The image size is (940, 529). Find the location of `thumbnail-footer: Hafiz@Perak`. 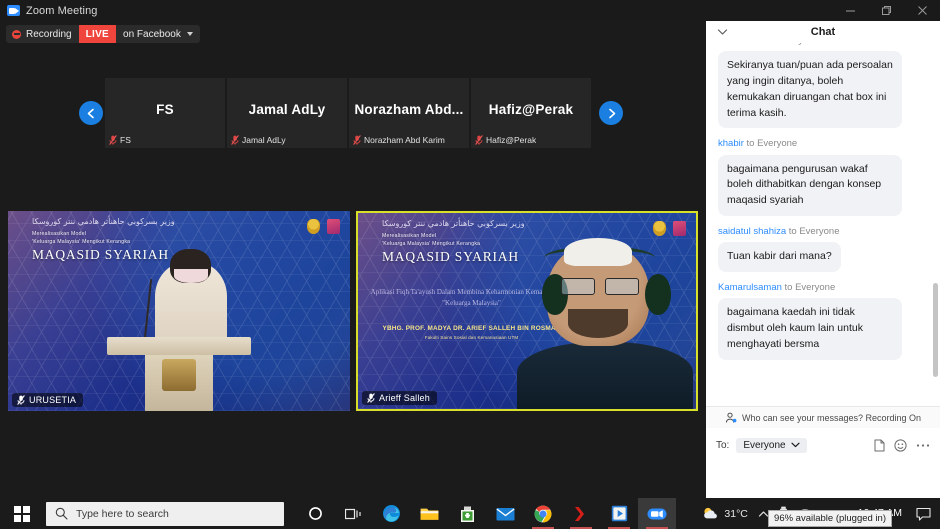

thumbnail-footer: Hafiz@Perak is located at coordinates (505, 140).